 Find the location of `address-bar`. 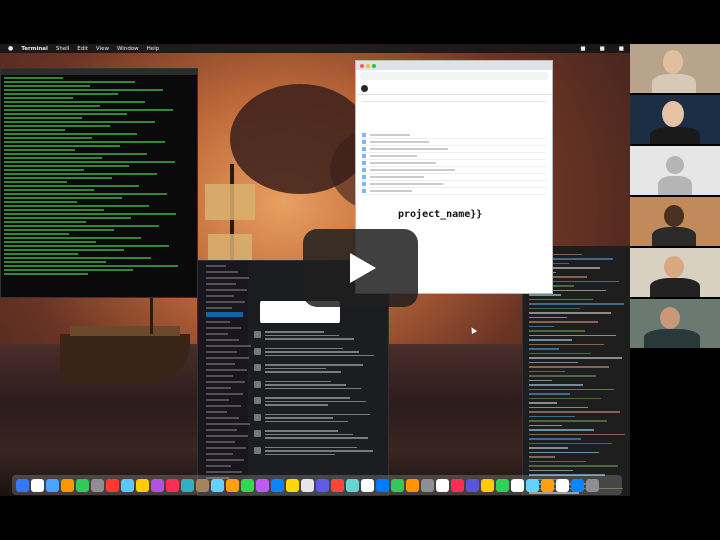

address-bar is located at coordinates (454, 76).